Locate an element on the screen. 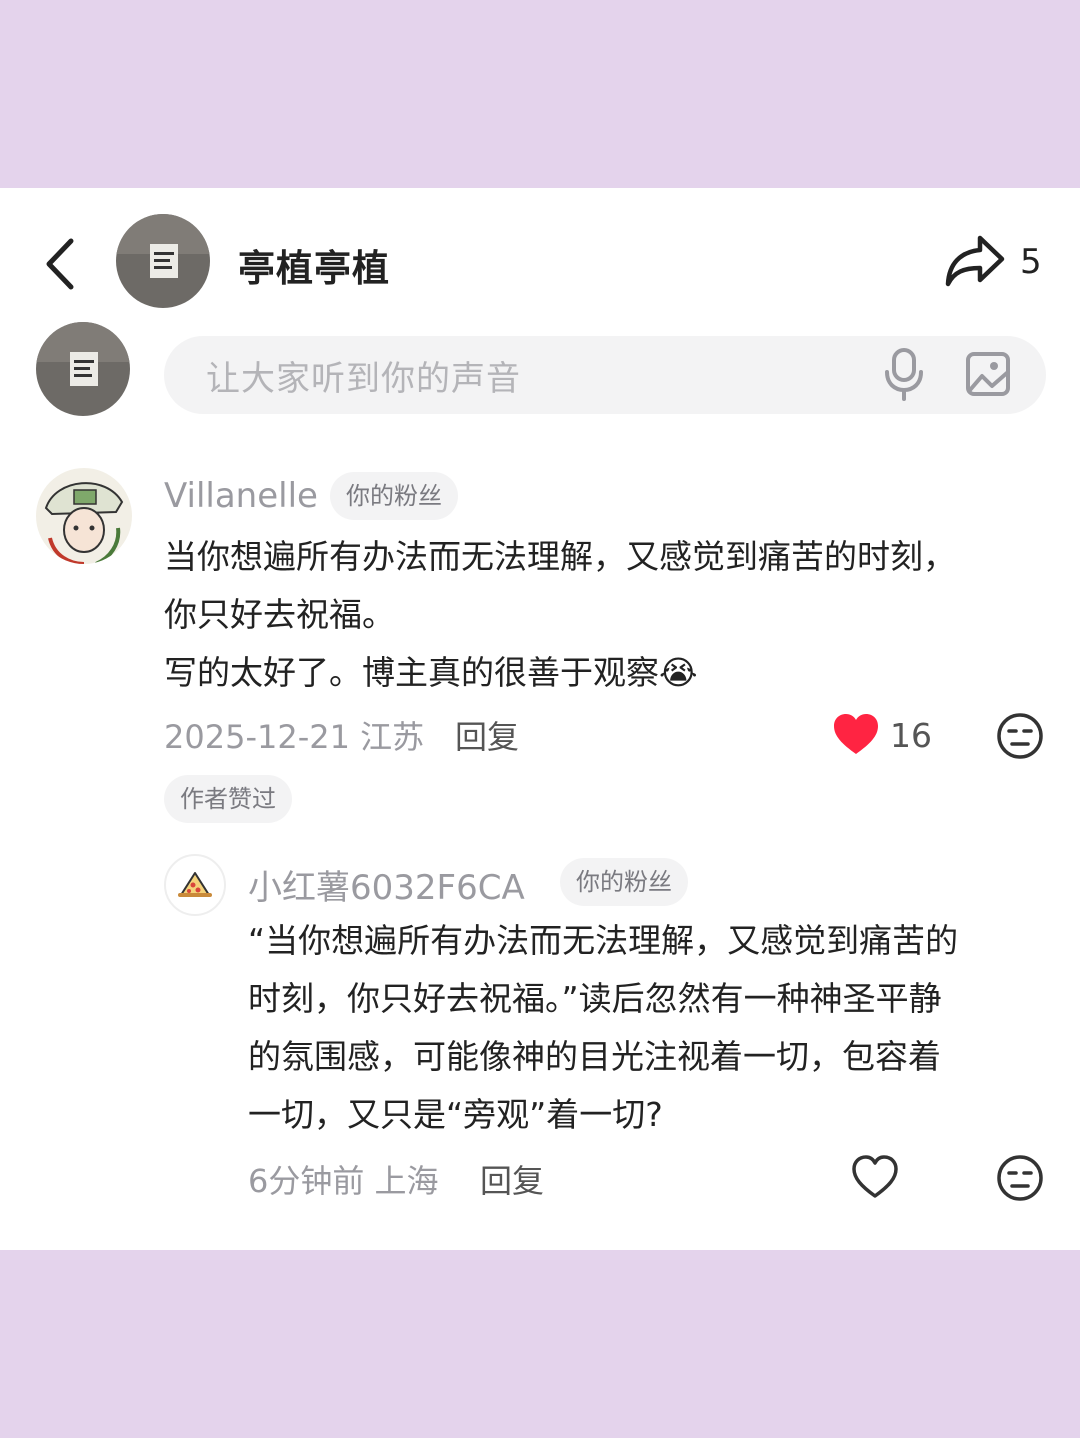 The height and width of the screenshot is (1438, 1080). share-count: 5 is located at coordinates (1031, 262).